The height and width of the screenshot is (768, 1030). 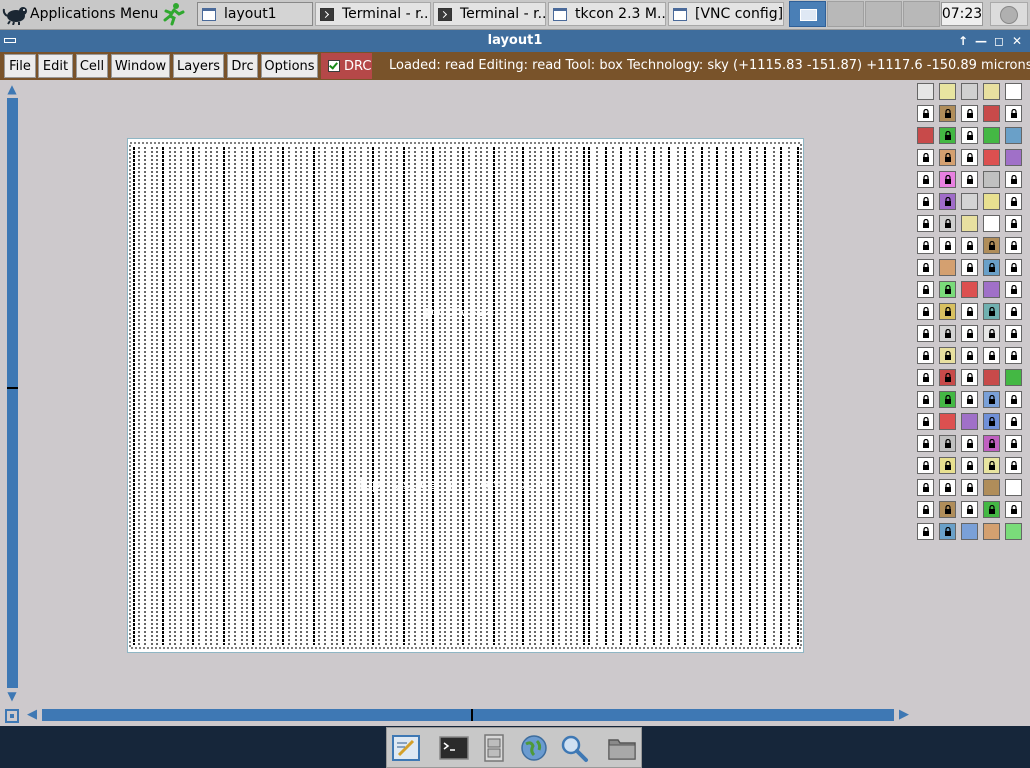 What do you see at coordinates (55, 66) in the screenshot?
I see `menu-edit: Edit` at bounding box center [55, 66].